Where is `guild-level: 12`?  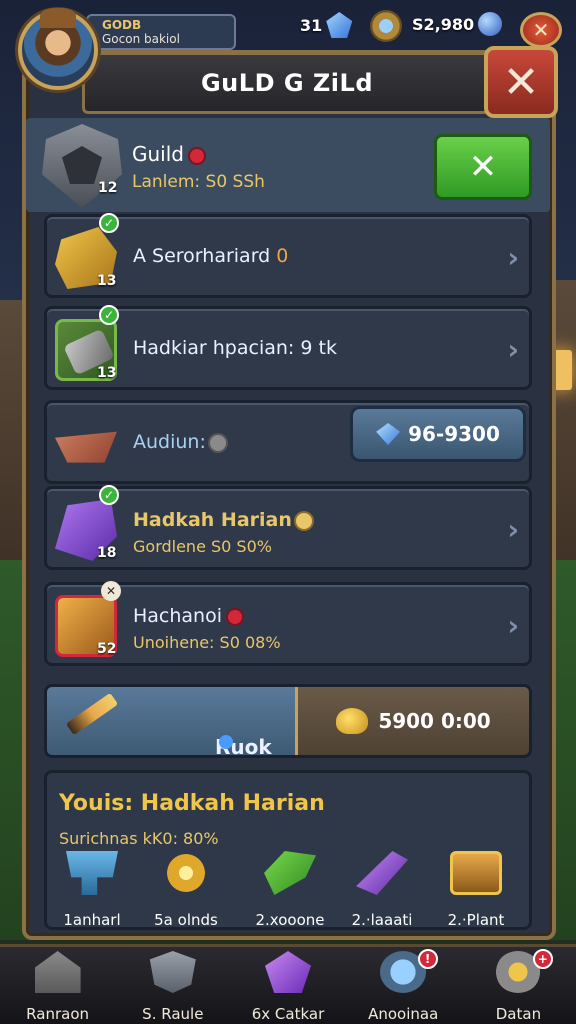
guild-level: 12 is located at coordinates (108, 188).